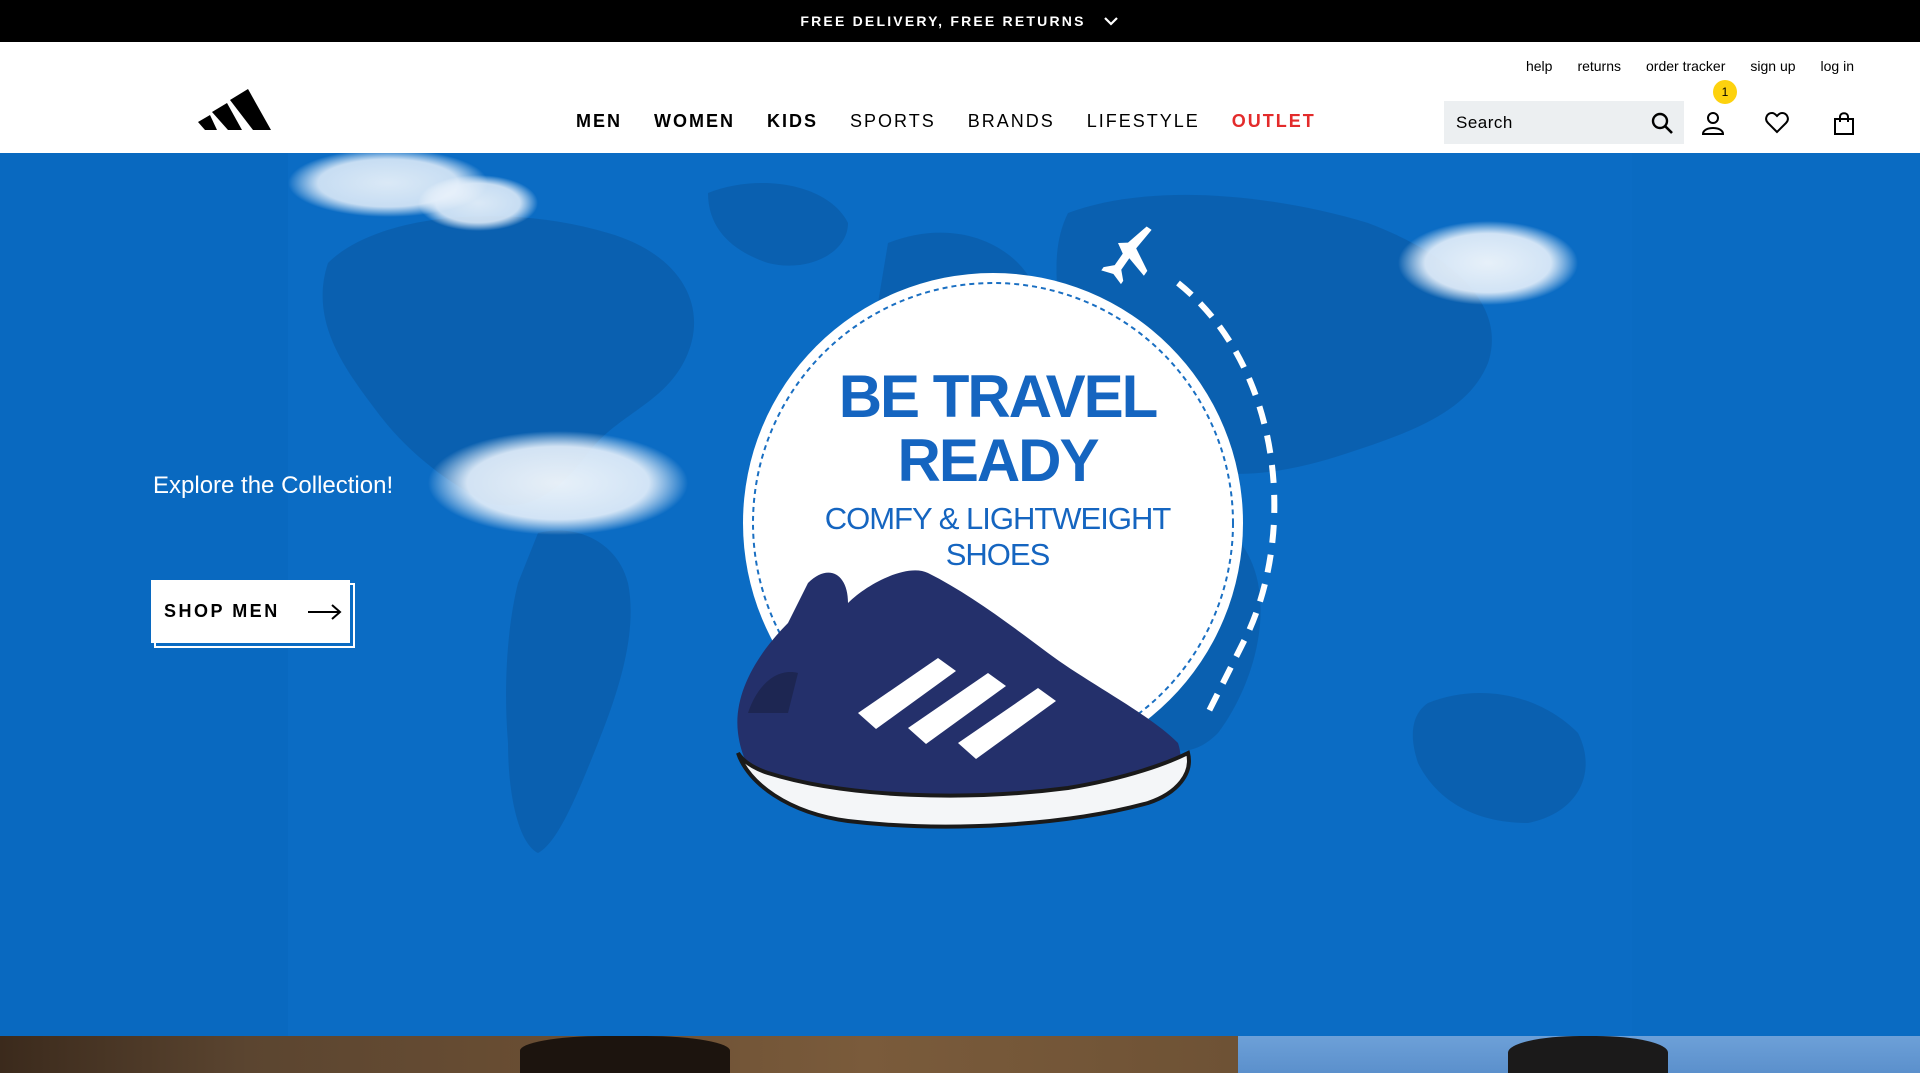 Image resolution: width=1920 pixels, height=1073 pixels. I want to click on nav-sports: SPORTS, so click(893, 121).